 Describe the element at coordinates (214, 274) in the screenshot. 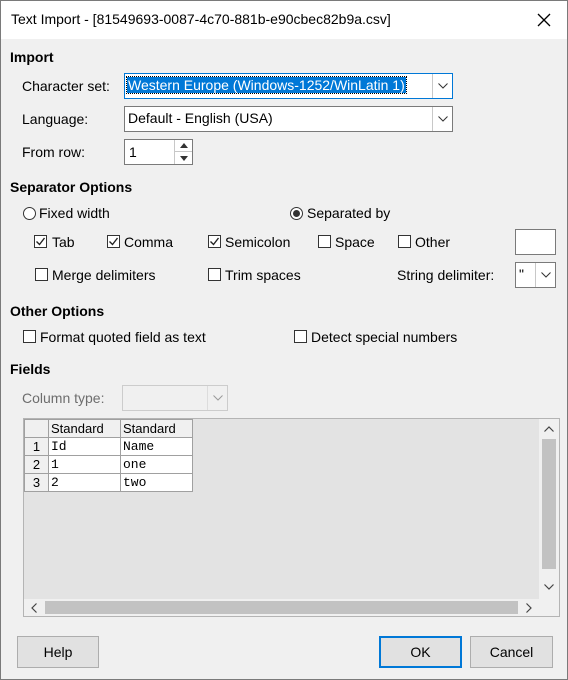

I see `trim-spaces-checkbox` at that location.